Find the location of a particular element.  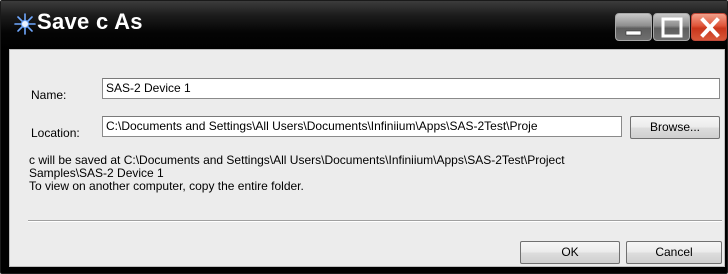

close-icon is located at coordinates (710, 27).